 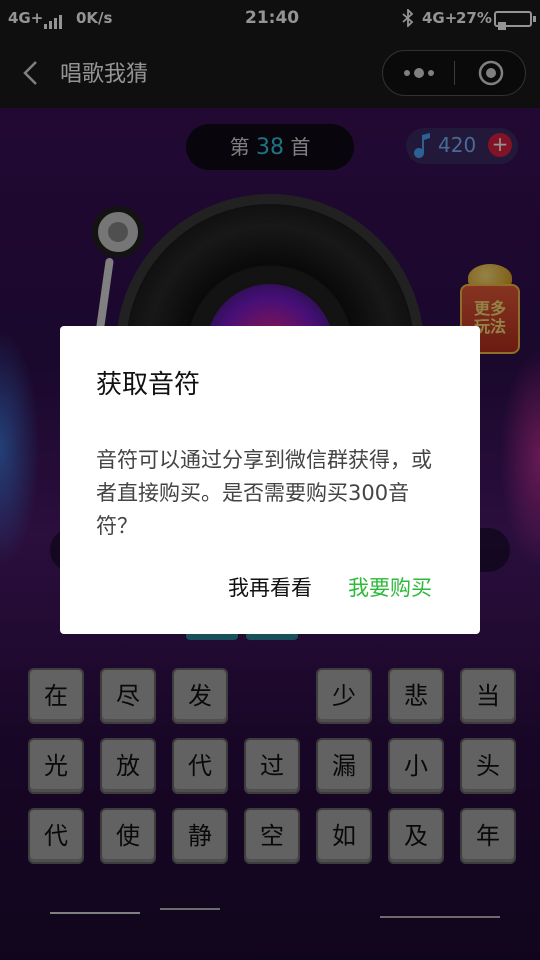 I want to click on network-type-2: 4G+, so click(x=440, y=18).